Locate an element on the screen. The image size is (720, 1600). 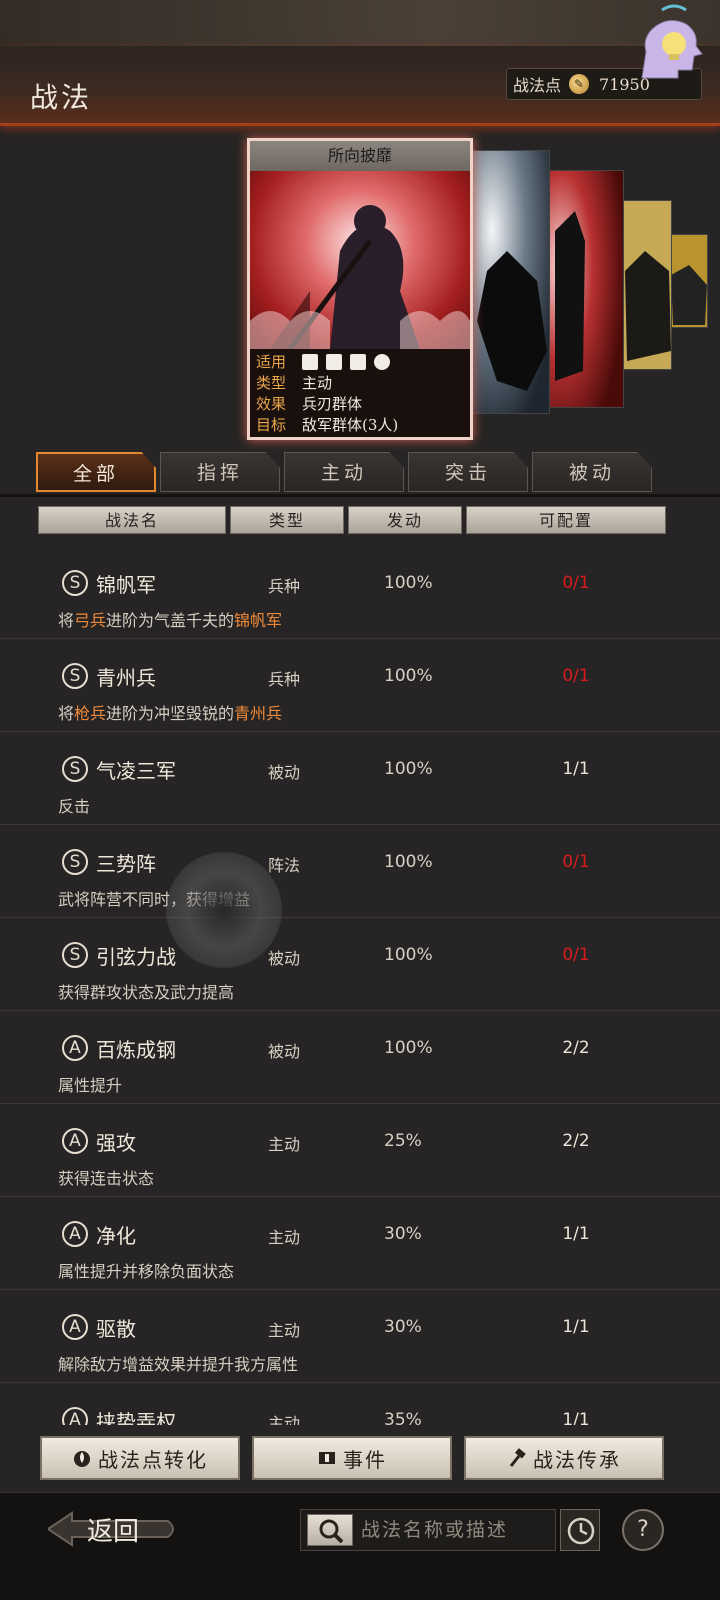
events-button: 事件 is located at coordinates (352, 1458).